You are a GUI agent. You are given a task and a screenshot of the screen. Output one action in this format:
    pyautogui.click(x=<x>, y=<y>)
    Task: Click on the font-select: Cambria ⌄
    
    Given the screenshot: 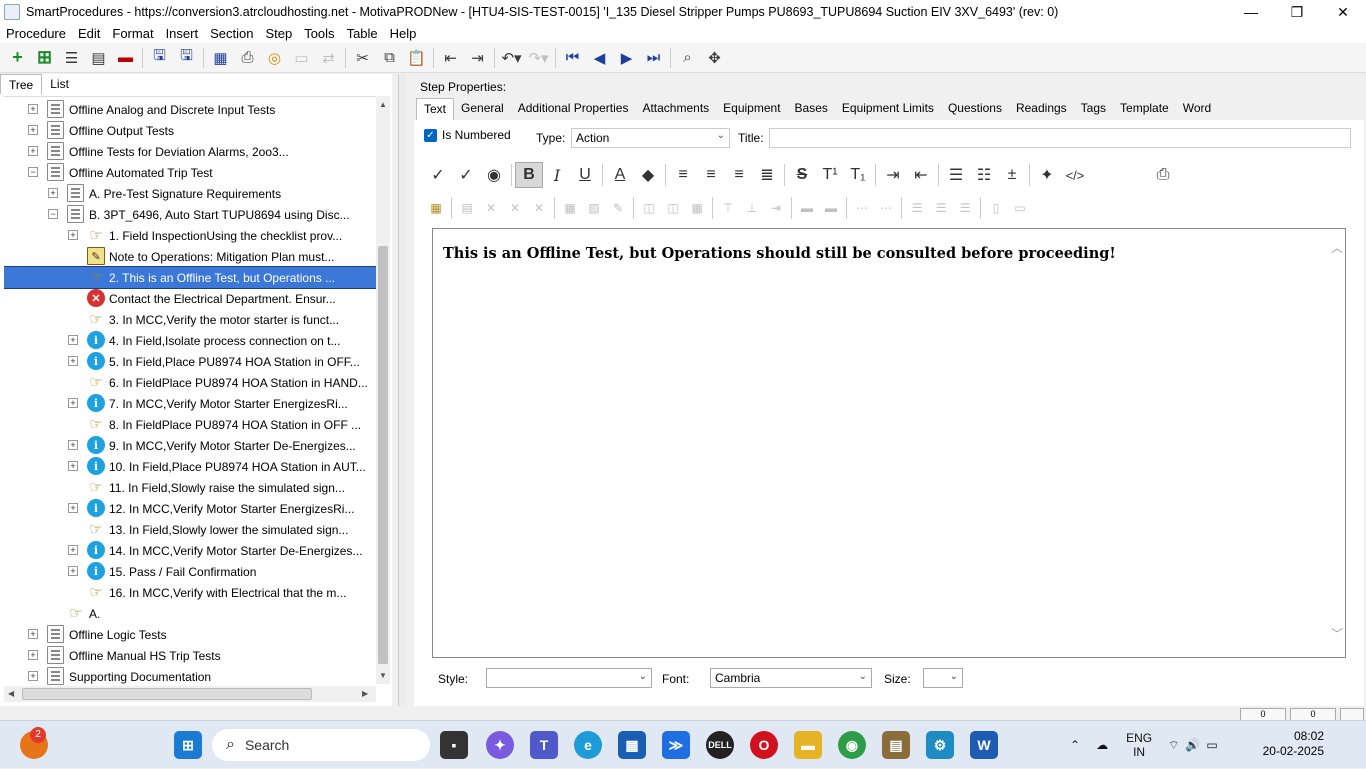 What is the action you would take?
    pyautogui.click(x=791, y=678)
    